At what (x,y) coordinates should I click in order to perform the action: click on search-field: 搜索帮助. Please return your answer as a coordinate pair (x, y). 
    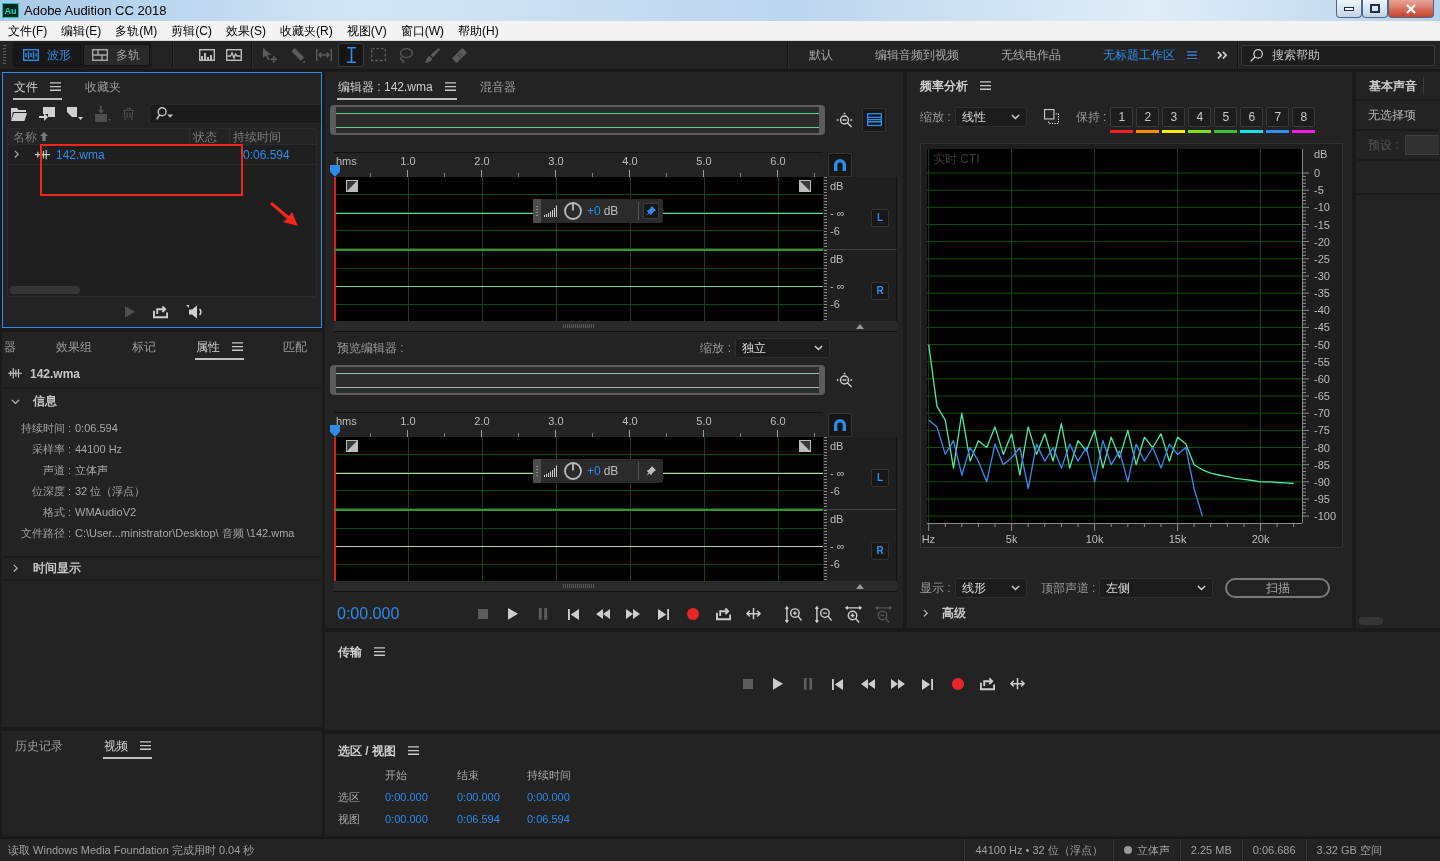
    Looking at the image, I should click on (1338, 55).